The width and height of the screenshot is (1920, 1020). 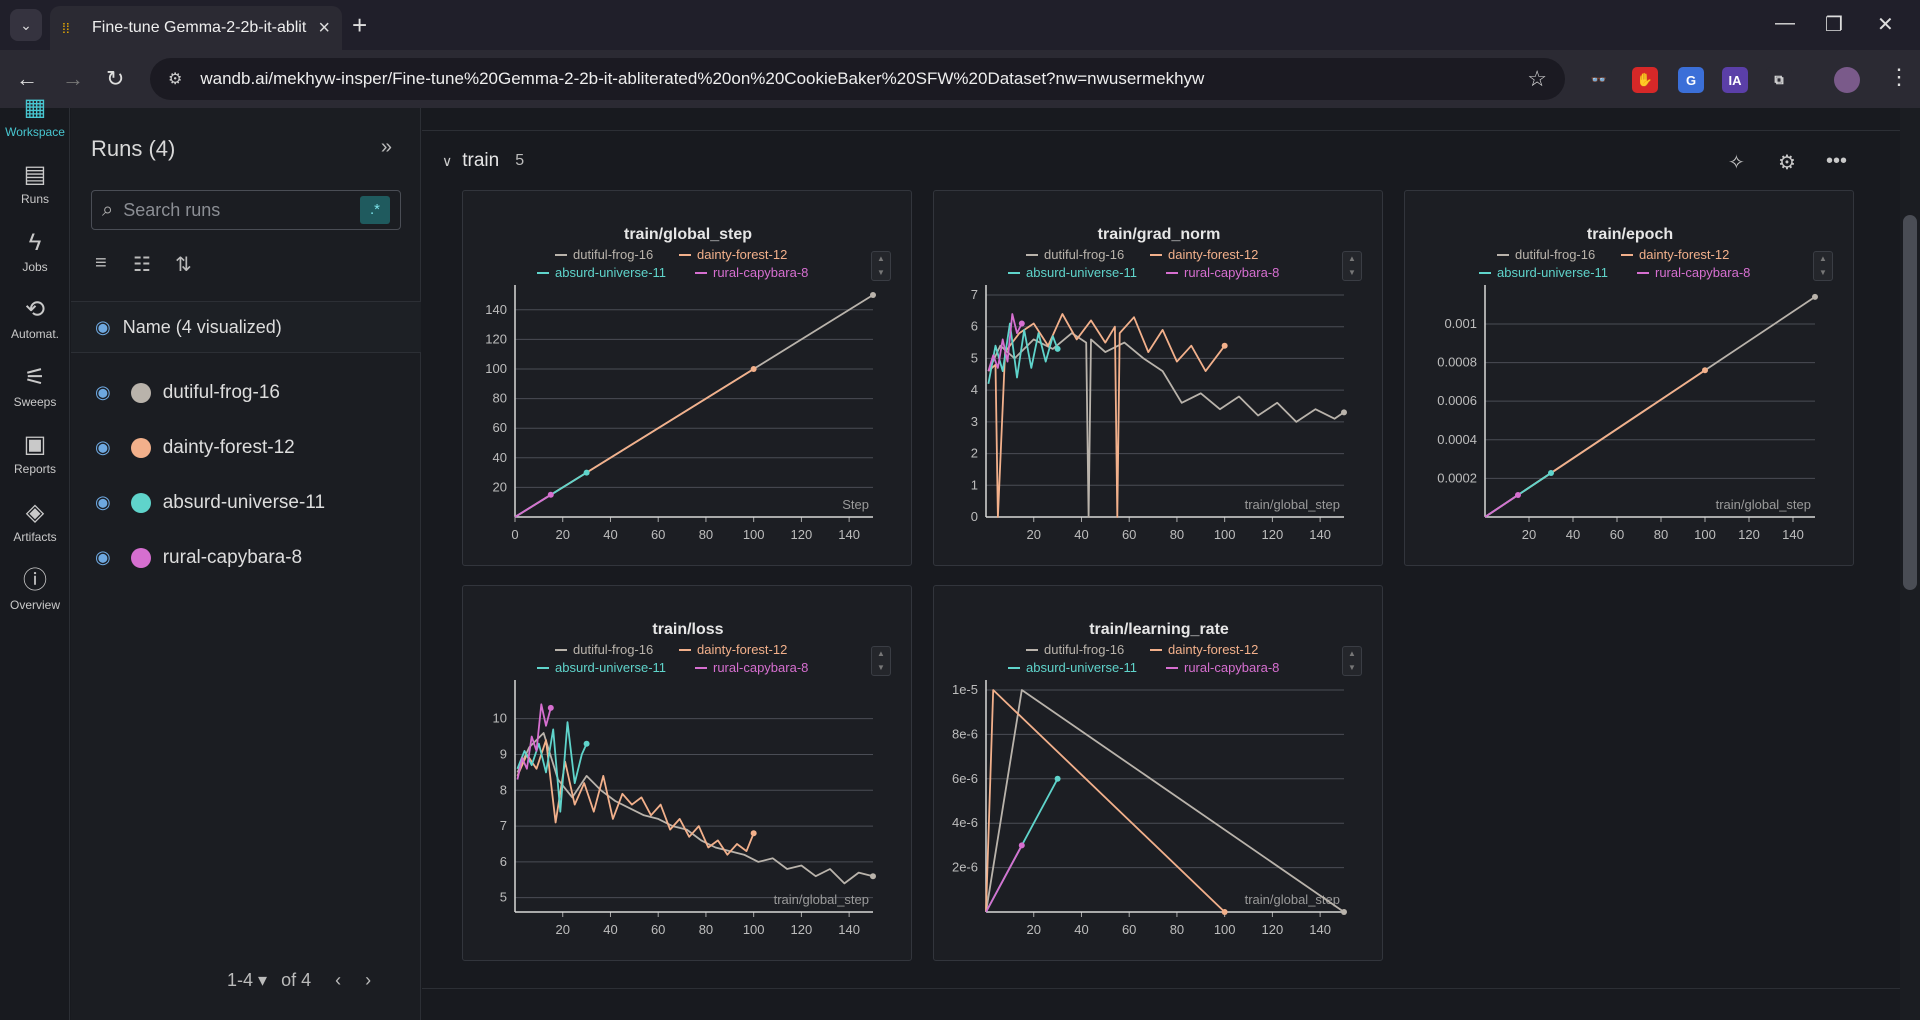 What do you see at coordinates (1691, 80) in the screenshot?
I see `translate-icon: G` at bounding box center [1691, 80].